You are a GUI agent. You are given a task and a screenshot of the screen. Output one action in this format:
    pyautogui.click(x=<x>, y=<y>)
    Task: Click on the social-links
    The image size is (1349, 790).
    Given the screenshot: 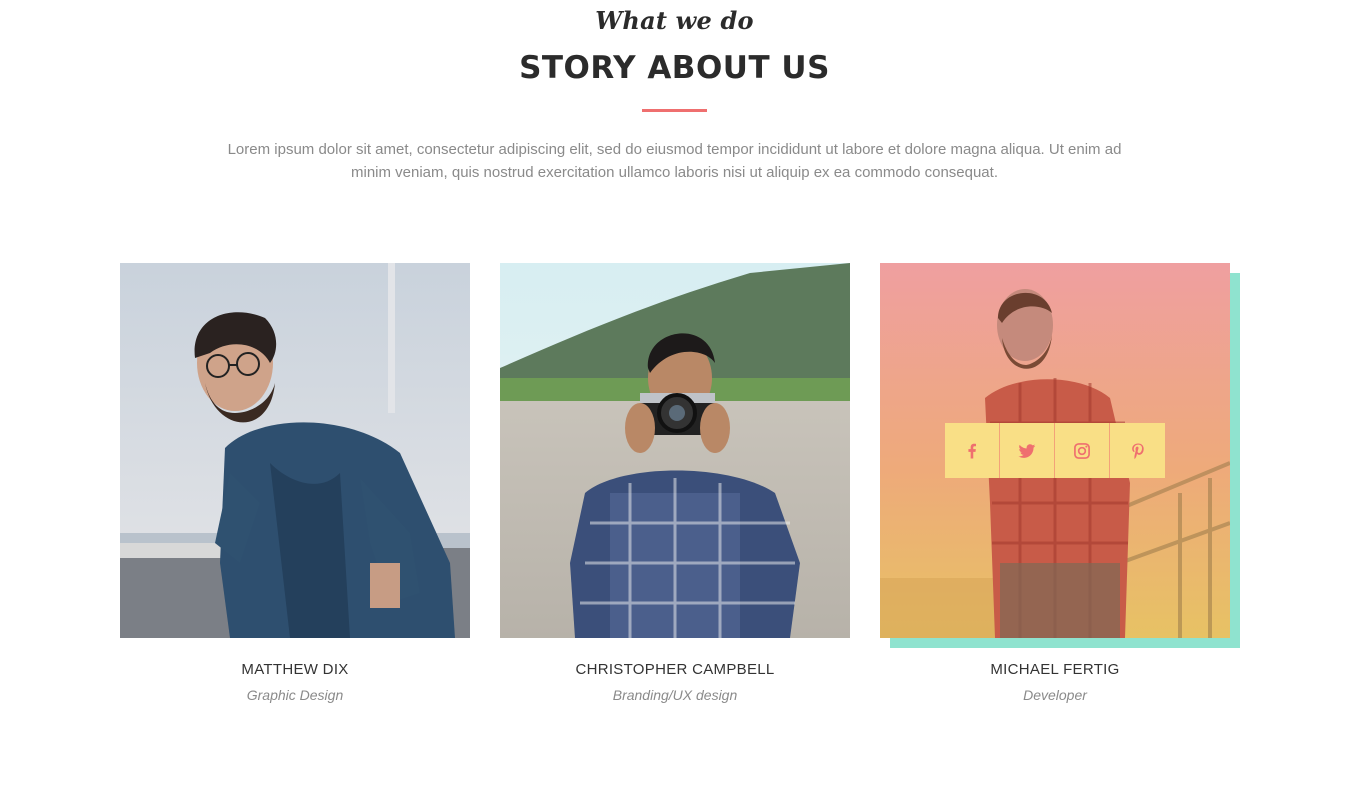 What is the action you would take?
    pyautogui.click(x=1055, y=450)
    